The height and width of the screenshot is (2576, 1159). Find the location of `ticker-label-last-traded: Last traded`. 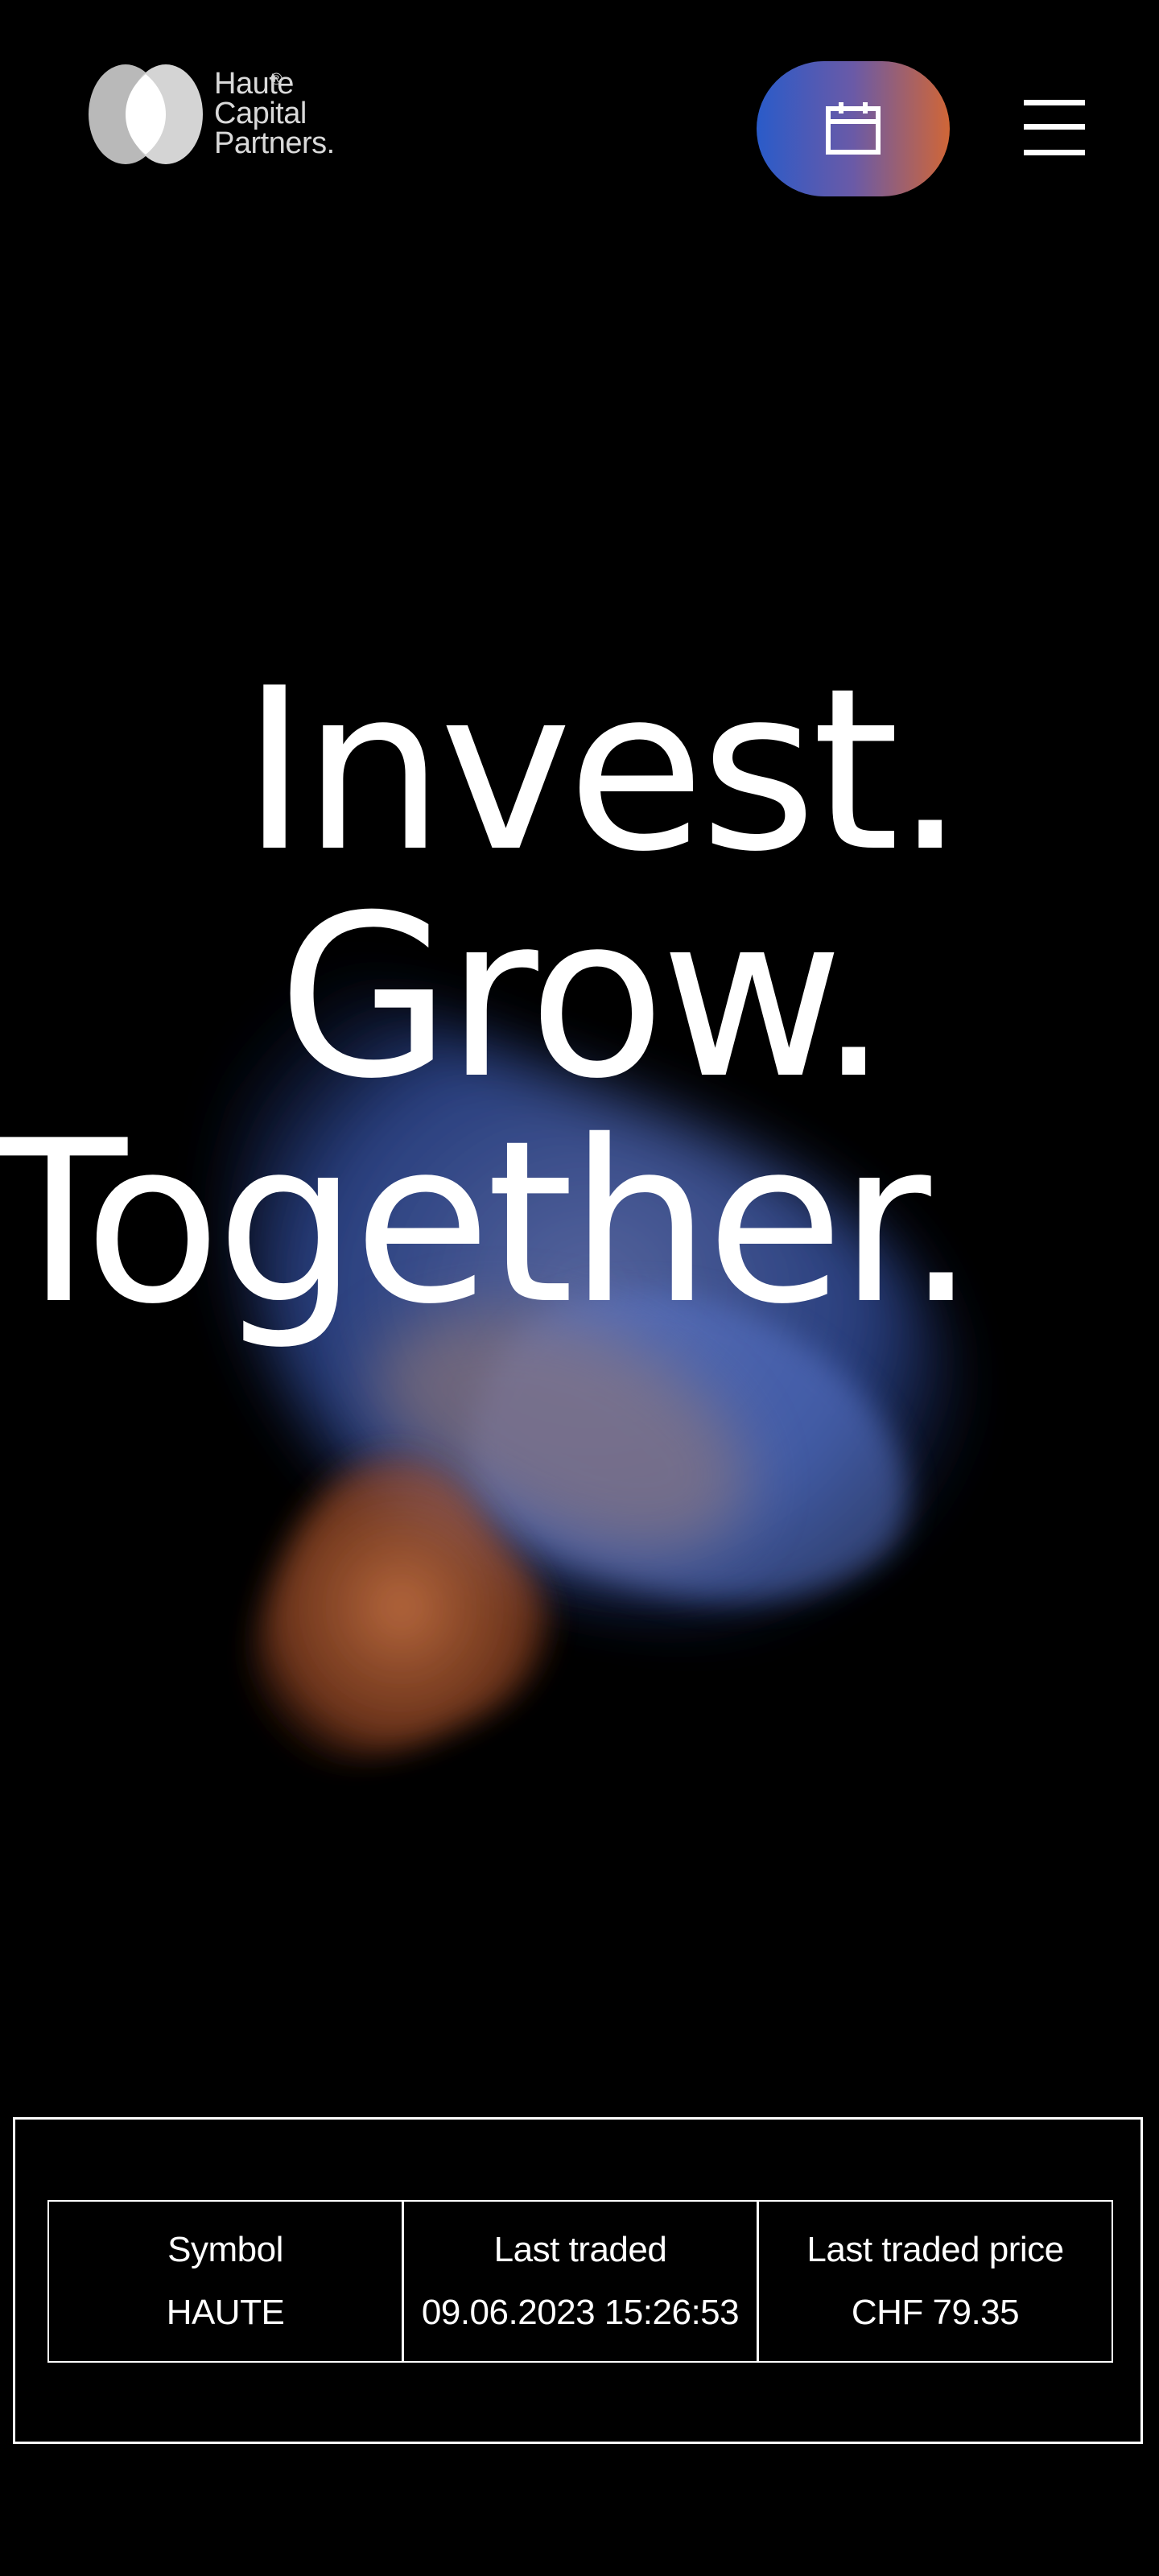

ticker-label-last-traded: Last traded is located at coordinates (580, 2249).